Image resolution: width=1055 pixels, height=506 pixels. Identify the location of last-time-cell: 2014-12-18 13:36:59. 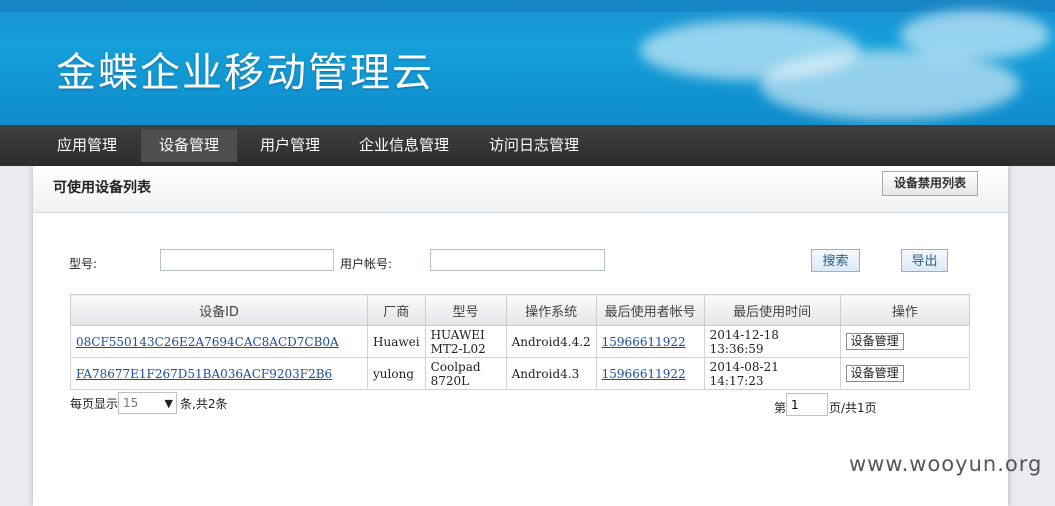
(772, 341).